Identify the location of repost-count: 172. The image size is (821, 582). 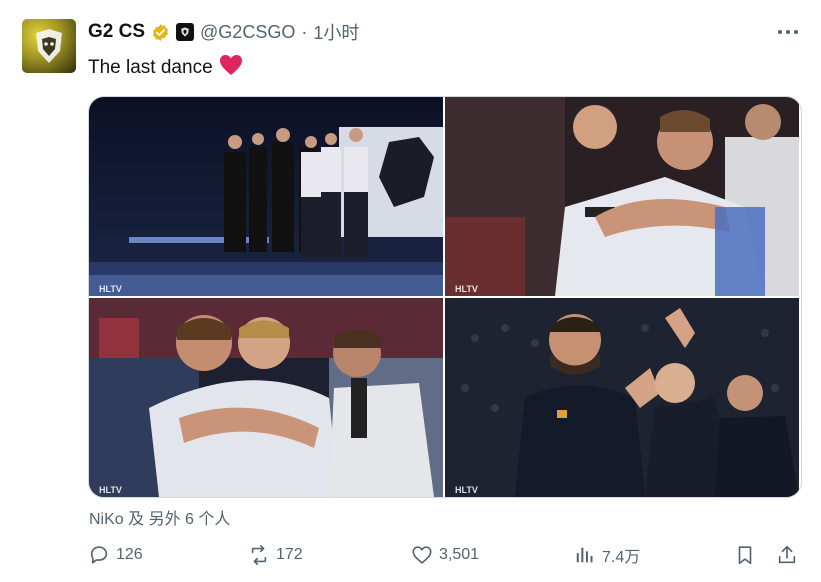
(289, 554).